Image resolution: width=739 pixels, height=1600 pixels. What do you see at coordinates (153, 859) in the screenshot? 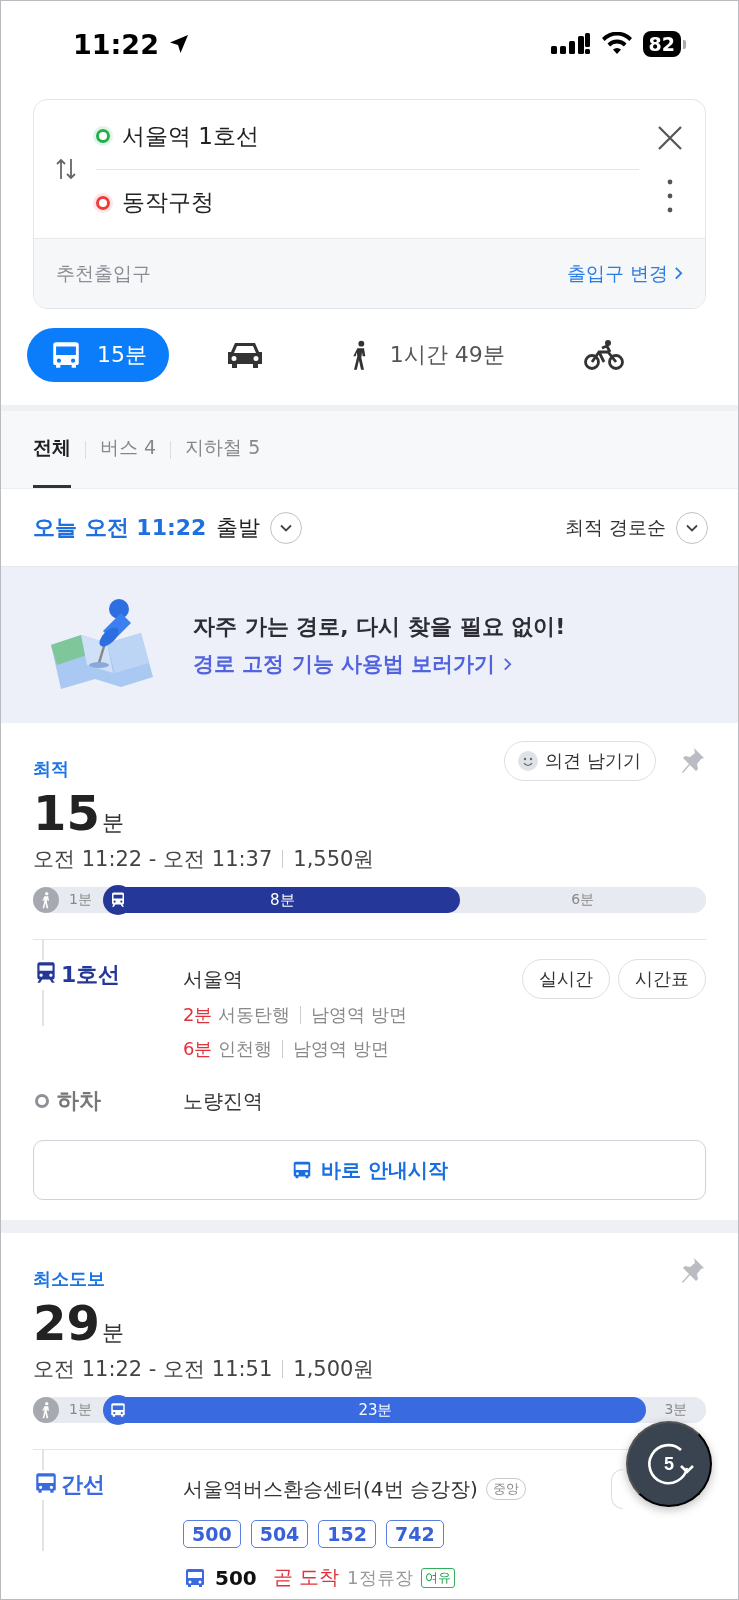
I see `time-range: 오전 11:22 - 오전 11:37` at bounding box center [153, 859].